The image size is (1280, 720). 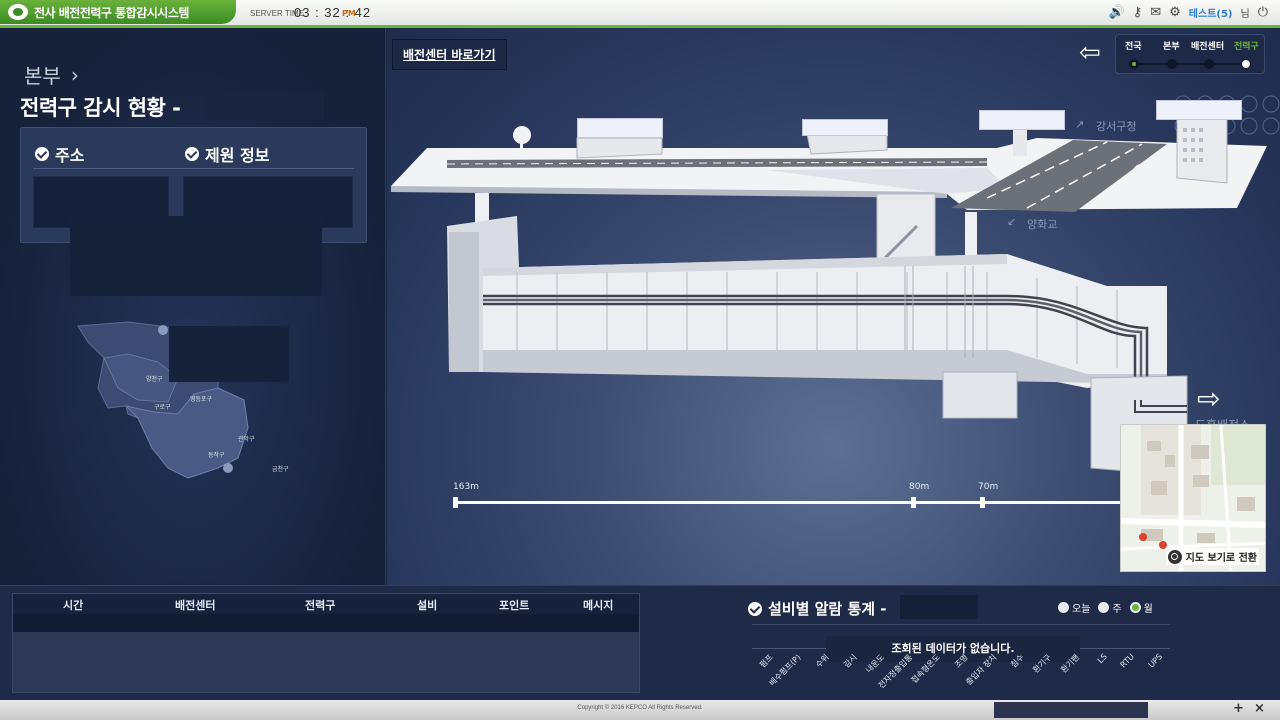 I want to click on period-month: 월, so click(x=1141, y=607).